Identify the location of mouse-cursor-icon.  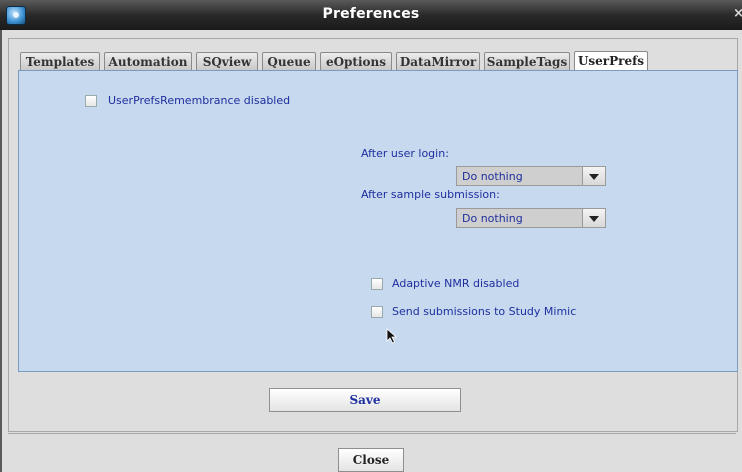
(392, 336).